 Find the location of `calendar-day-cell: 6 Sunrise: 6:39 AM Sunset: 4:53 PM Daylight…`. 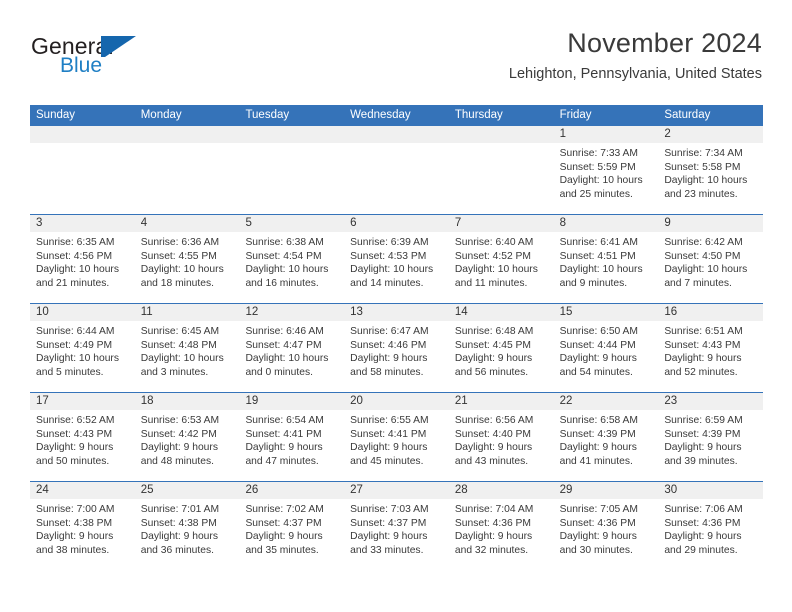

calendar-day-cell: 6 Sunrise: 6:39 AM Sunset: 4:53 PM Daylight… is located at coordinates (396, 259).